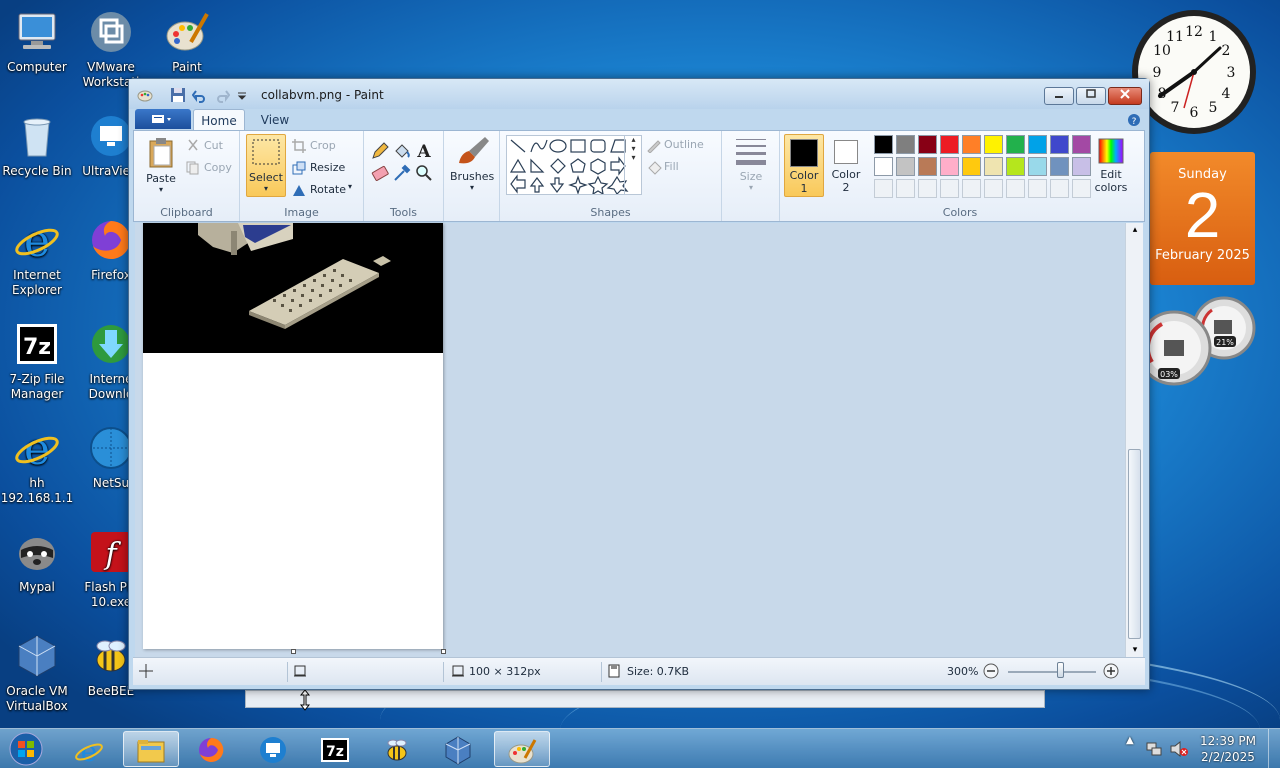 The width and height of the screenshot is (1280, 768). I want to click on cpu-meter-gadget: 03% 21%, so click(1198, 344).